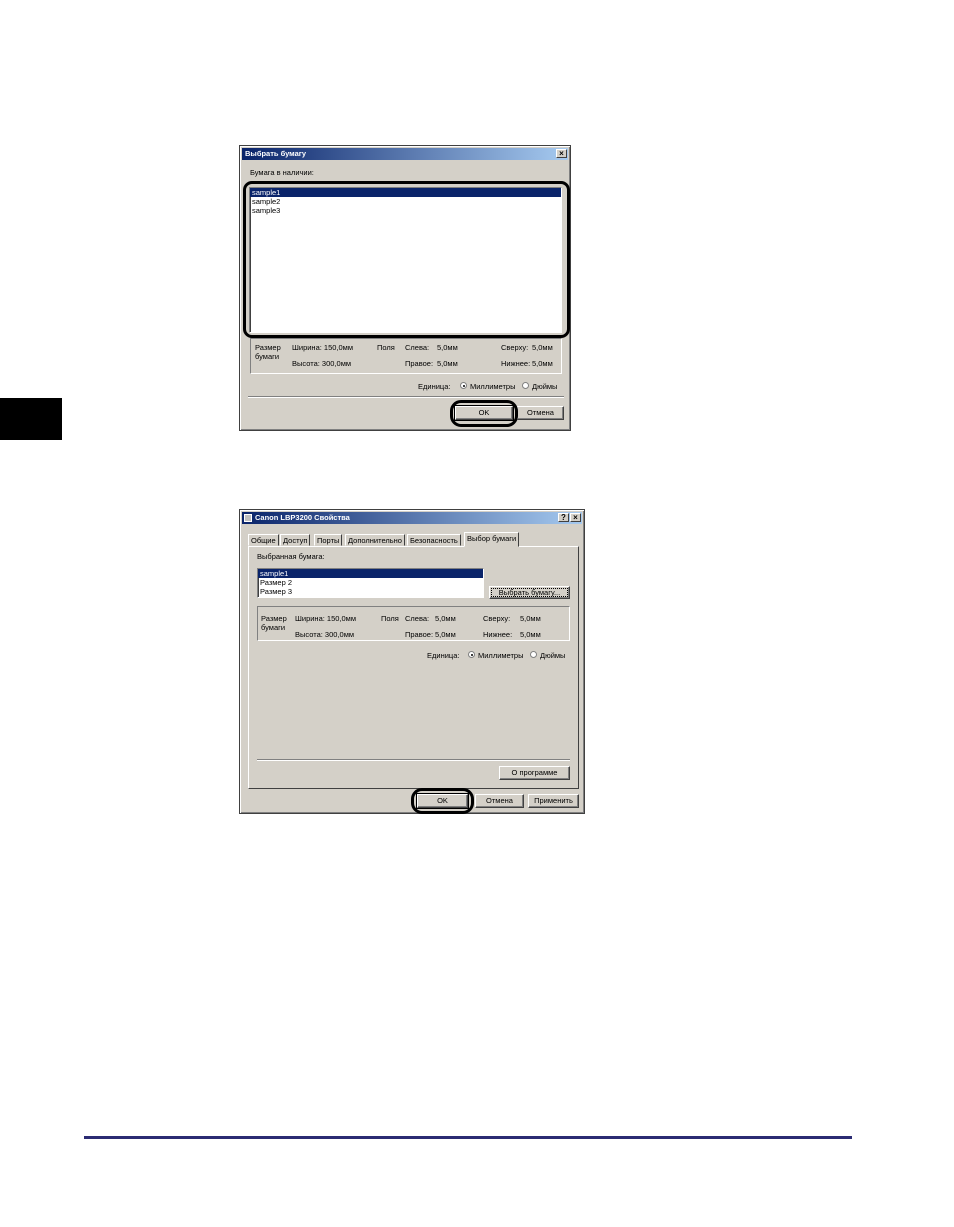  Describe the element at coordinates (375, 540) in the screenshot. I see `tab-advanced: Дополнительно` at that location.